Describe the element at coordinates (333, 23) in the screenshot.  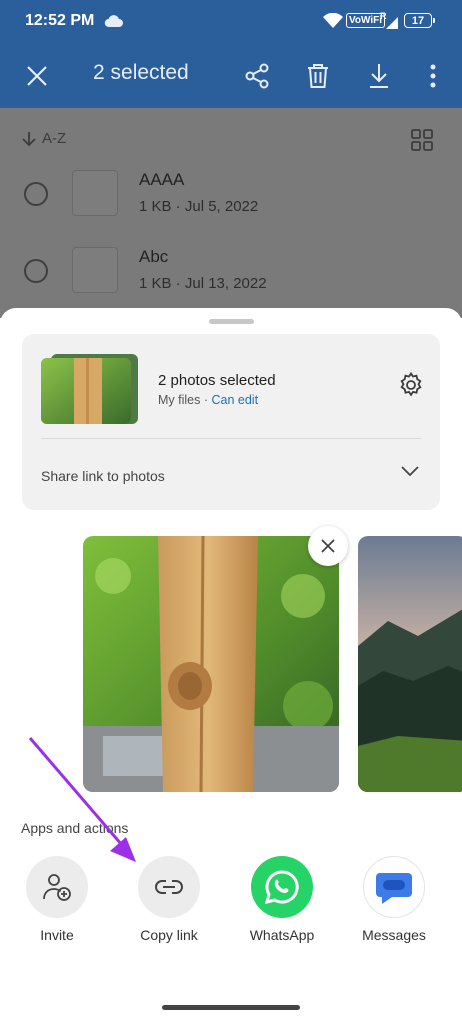
I see `wifi-icon` at that location.